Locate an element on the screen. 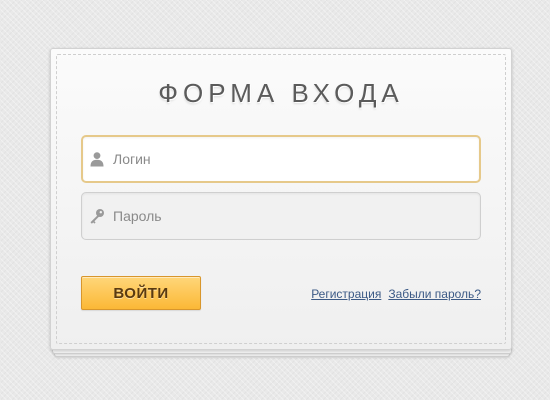 The image size is (550, 400). form-title: ФОРМА ВХОДА is located at coordinates (281, 93).